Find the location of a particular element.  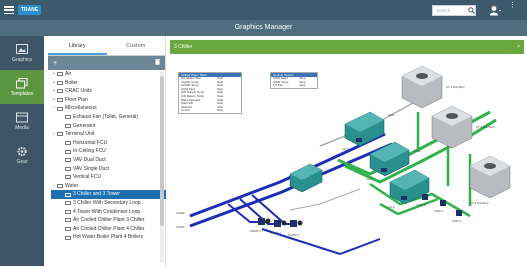

page-title: Graphics Manager is located at coordinates (263, 28).